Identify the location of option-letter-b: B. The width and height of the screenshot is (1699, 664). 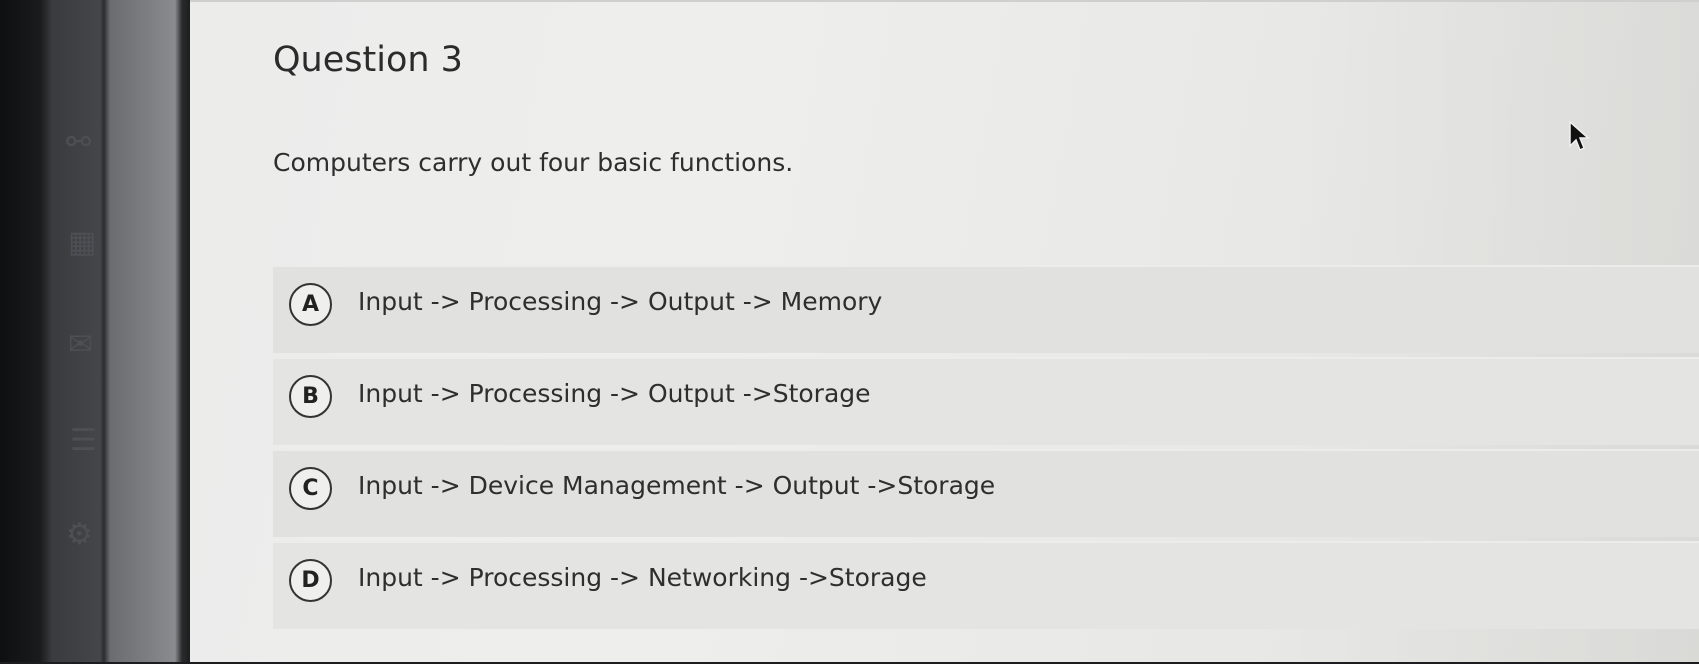
(310, 396).